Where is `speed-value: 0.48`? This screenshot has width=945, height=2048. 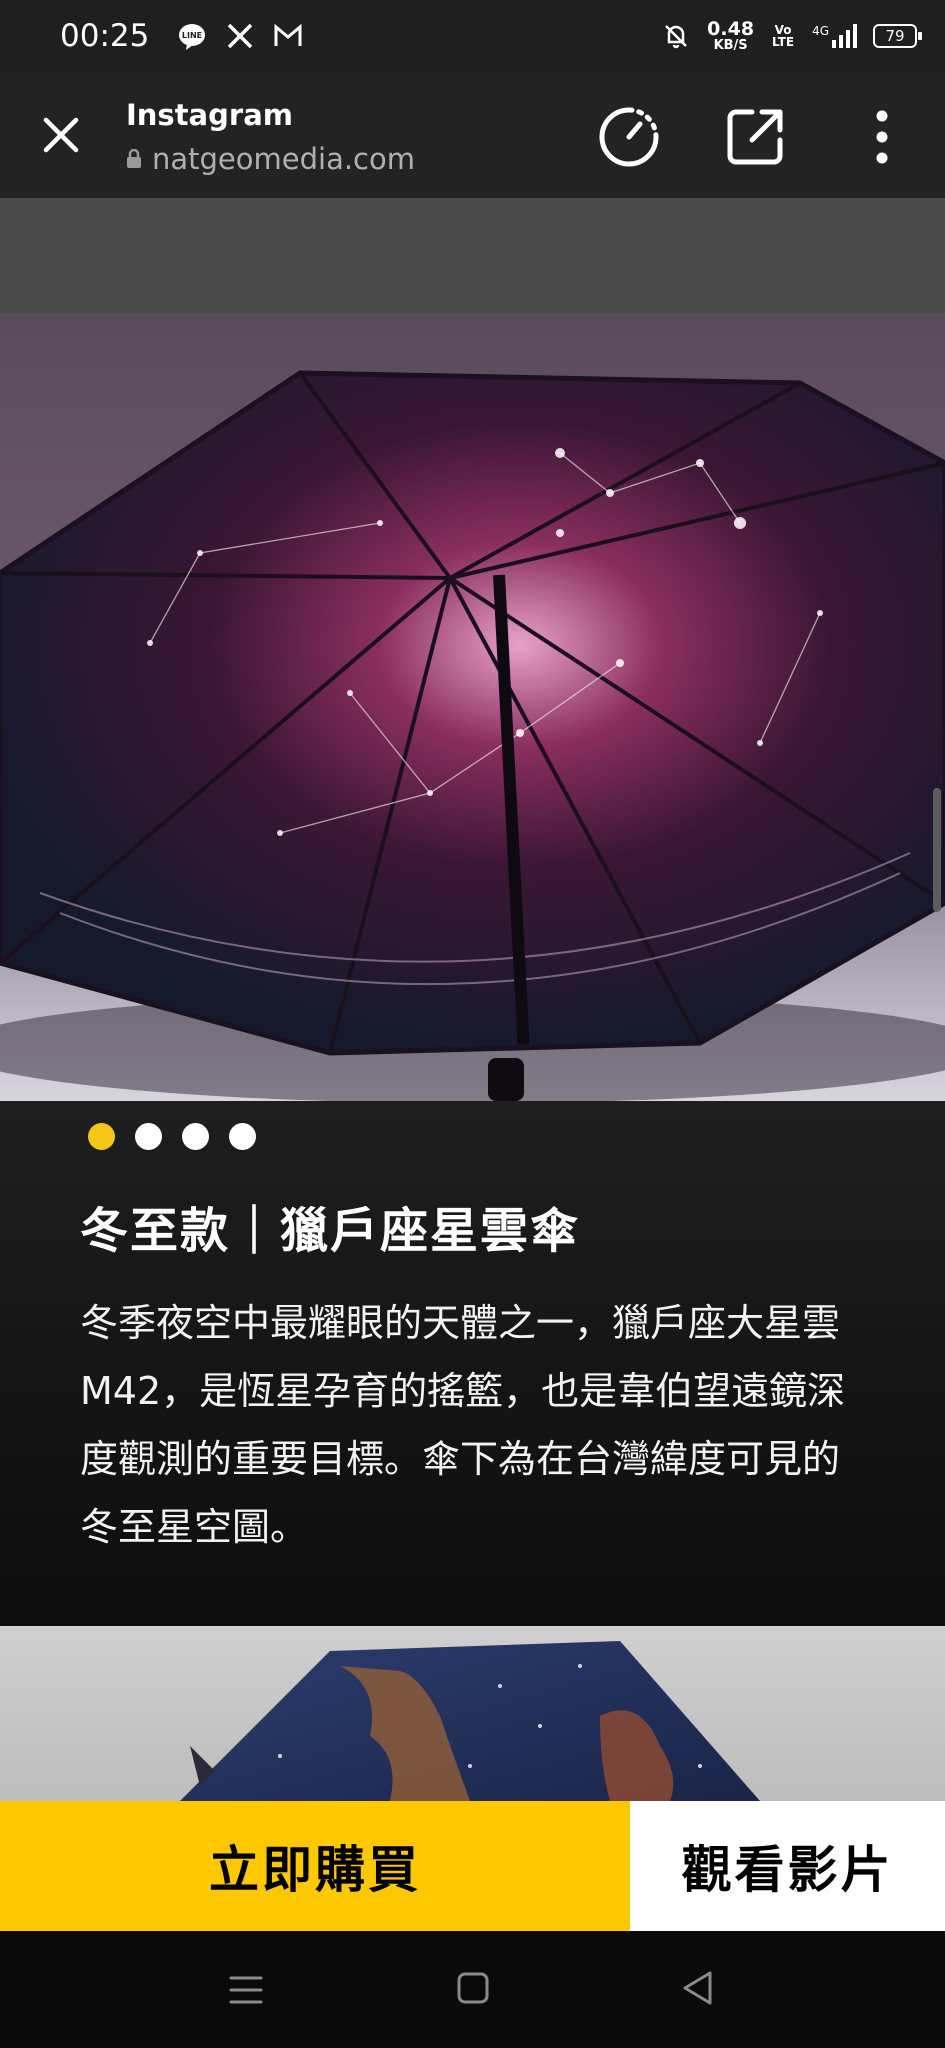
speed-value: 0.48 is located at coordinates (731, 29).